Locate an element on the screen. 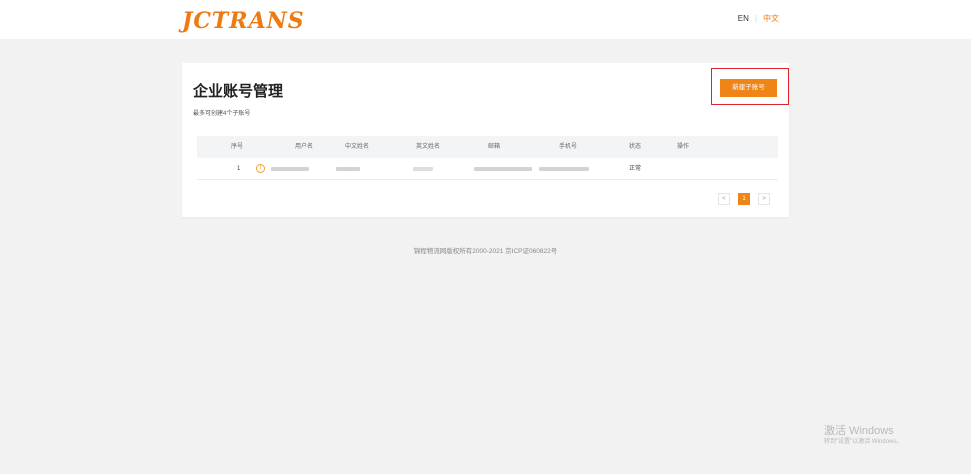 This screenshot has width=971, height=474. col-phone: 手机号 is located at coordinates (568, 147).